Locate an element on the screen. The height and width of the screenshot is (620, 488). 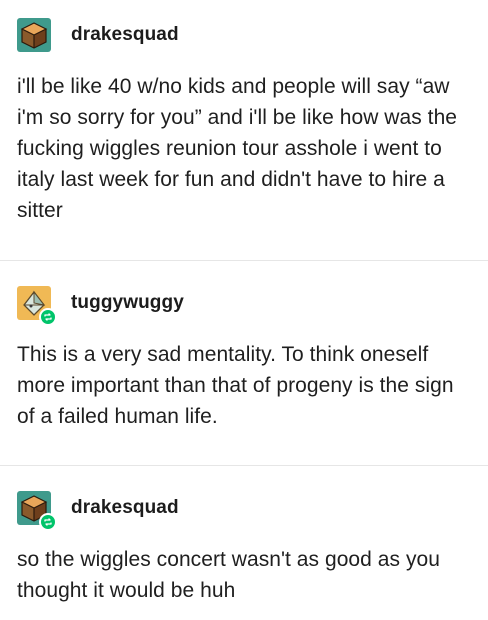
cube-avatar-icon is located at coordinates (34, 35).